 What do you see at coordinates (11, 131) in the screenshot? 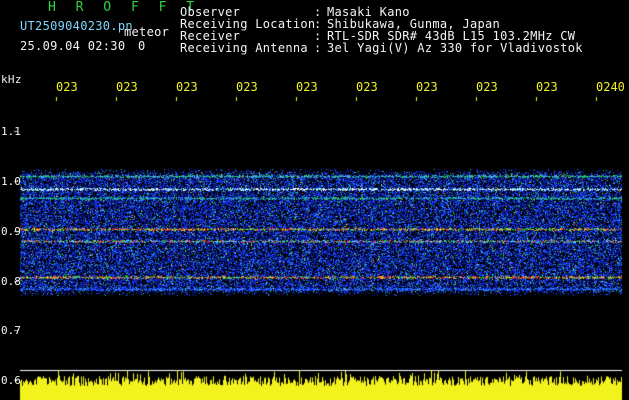
I see `y-tick-label: 1.1` at bounding box center [11, 131].